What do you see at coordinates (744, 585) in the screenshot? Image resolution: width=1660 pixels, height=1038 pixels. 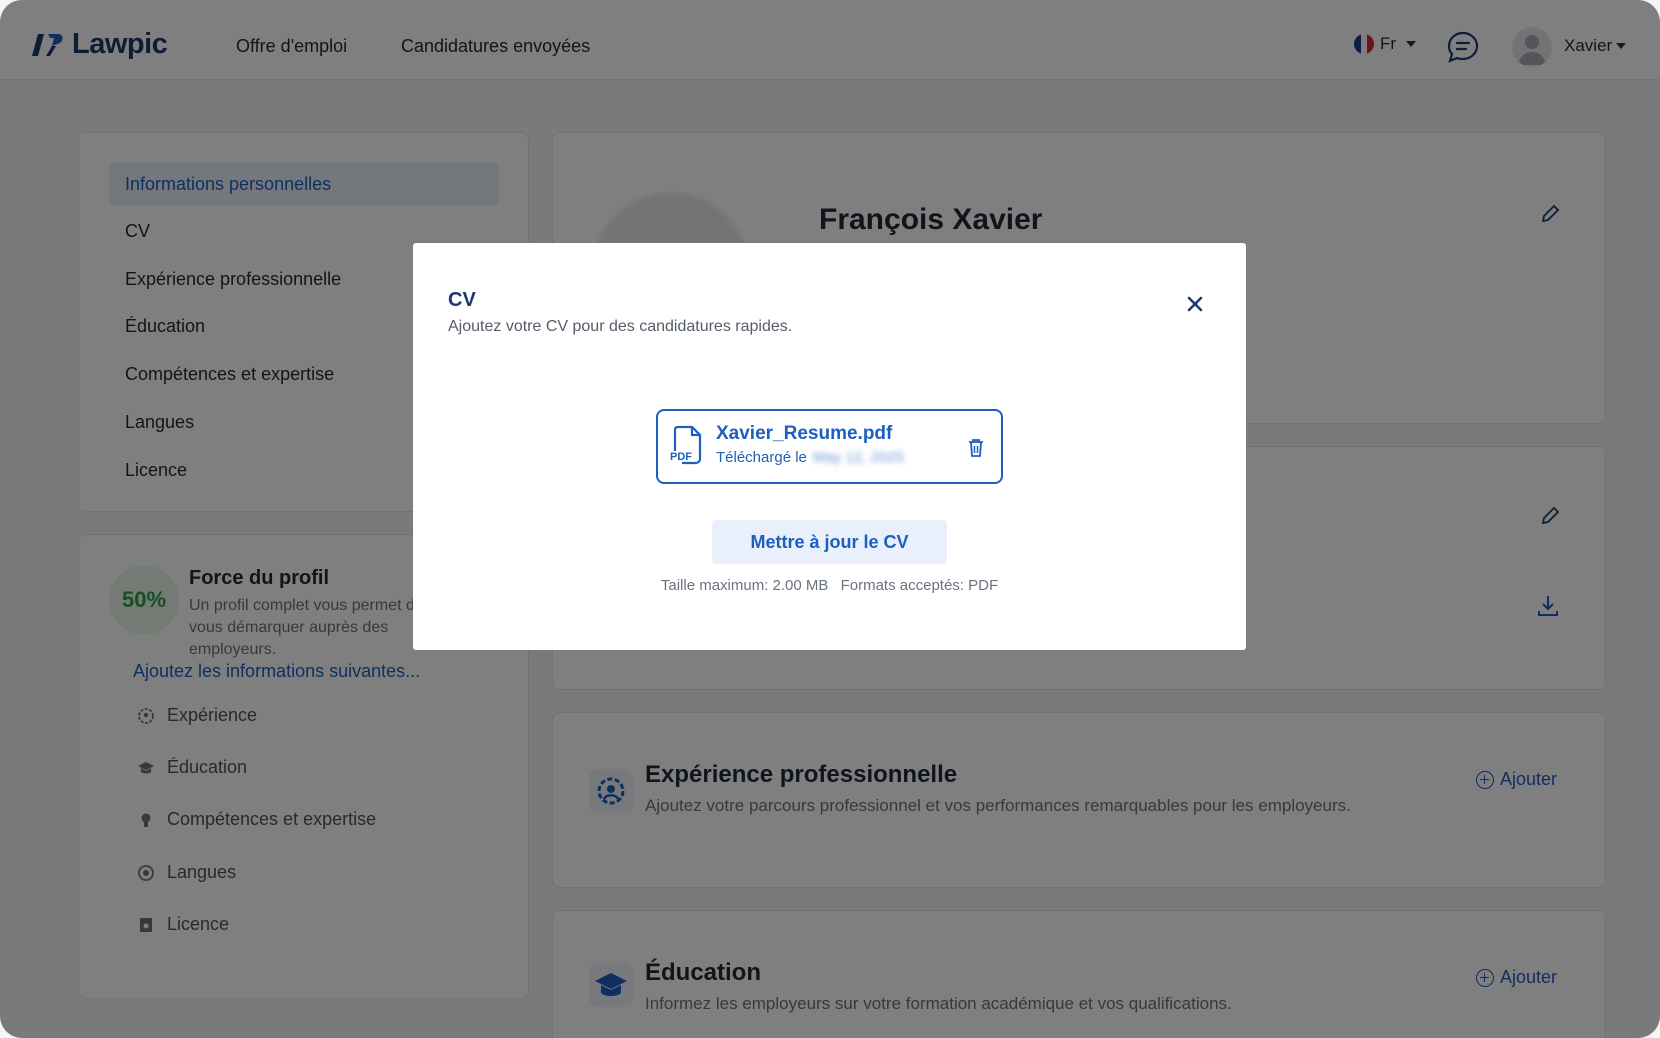 I see `max-size-text: Taille maximum: 2.00 MB` at bounding box center [744, 585].